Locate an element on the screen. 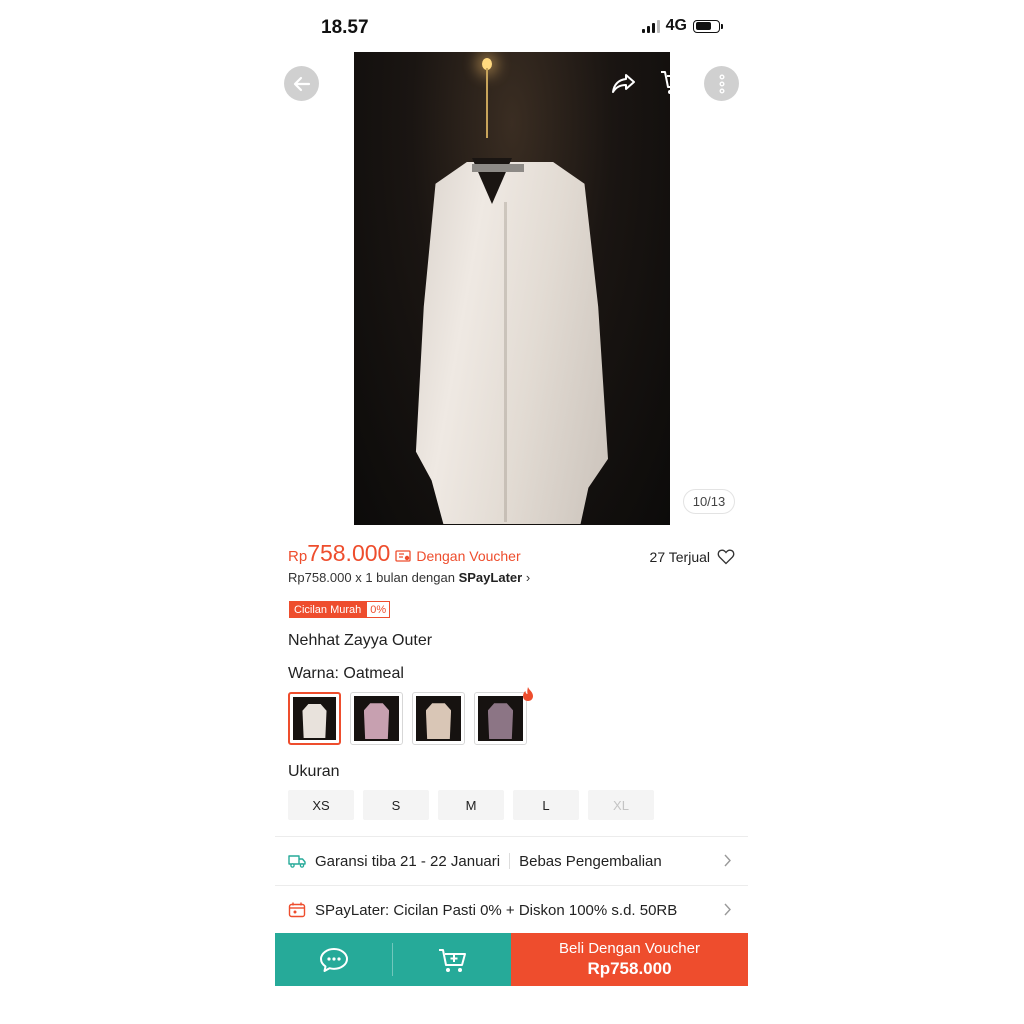 This screenshot has height=1024, width=1024. add-to-cart-button is located at coordinates (452, 959).